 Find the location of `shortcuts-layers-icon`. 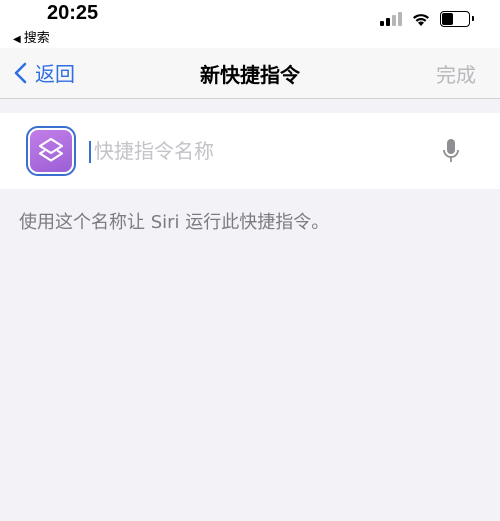

shortcuts-layers-icon is located at coordinates (51, 149).